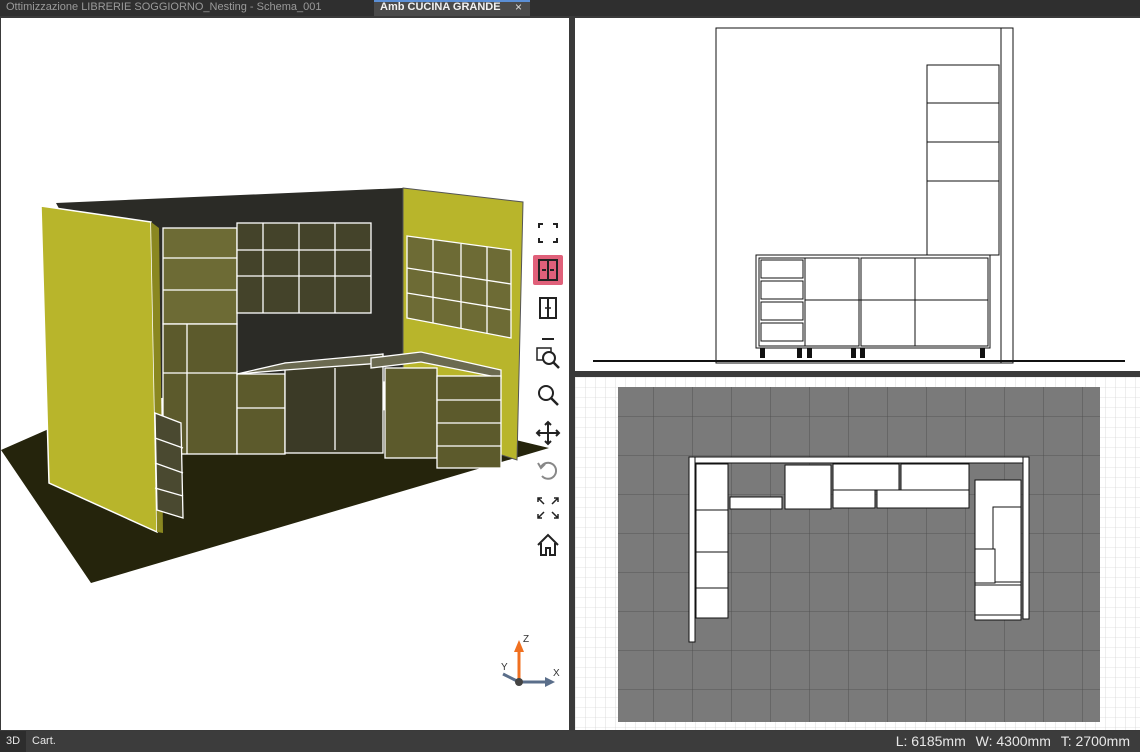 The width and height of the screenshot is (1140, 752). Describe the element at coordinates (548, 433) in the screenshot. I see `pan-icon` at that location.